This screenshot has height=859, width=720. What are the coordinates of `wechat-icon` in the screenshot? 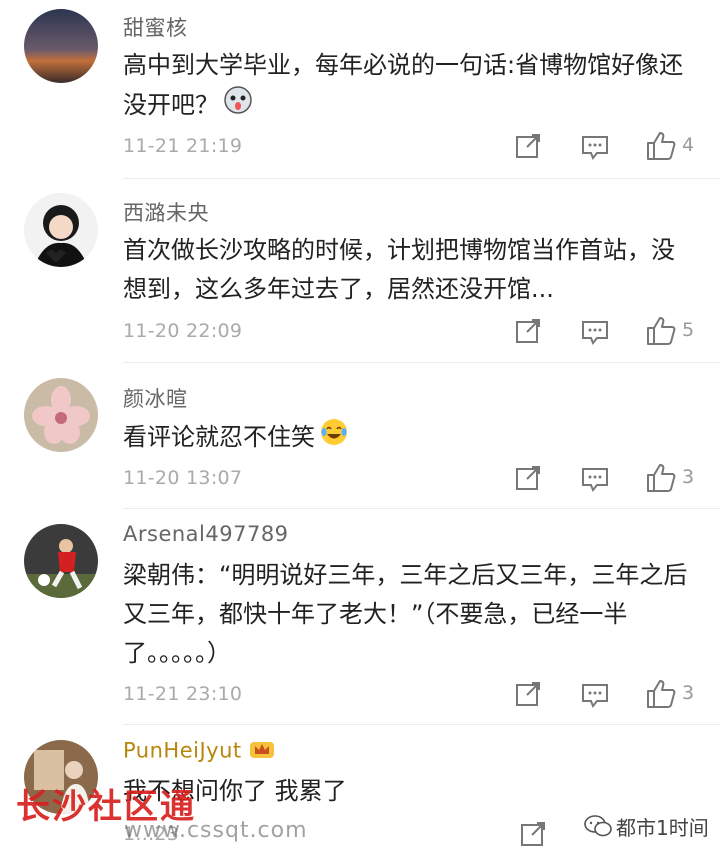 It's located at (598, 826).